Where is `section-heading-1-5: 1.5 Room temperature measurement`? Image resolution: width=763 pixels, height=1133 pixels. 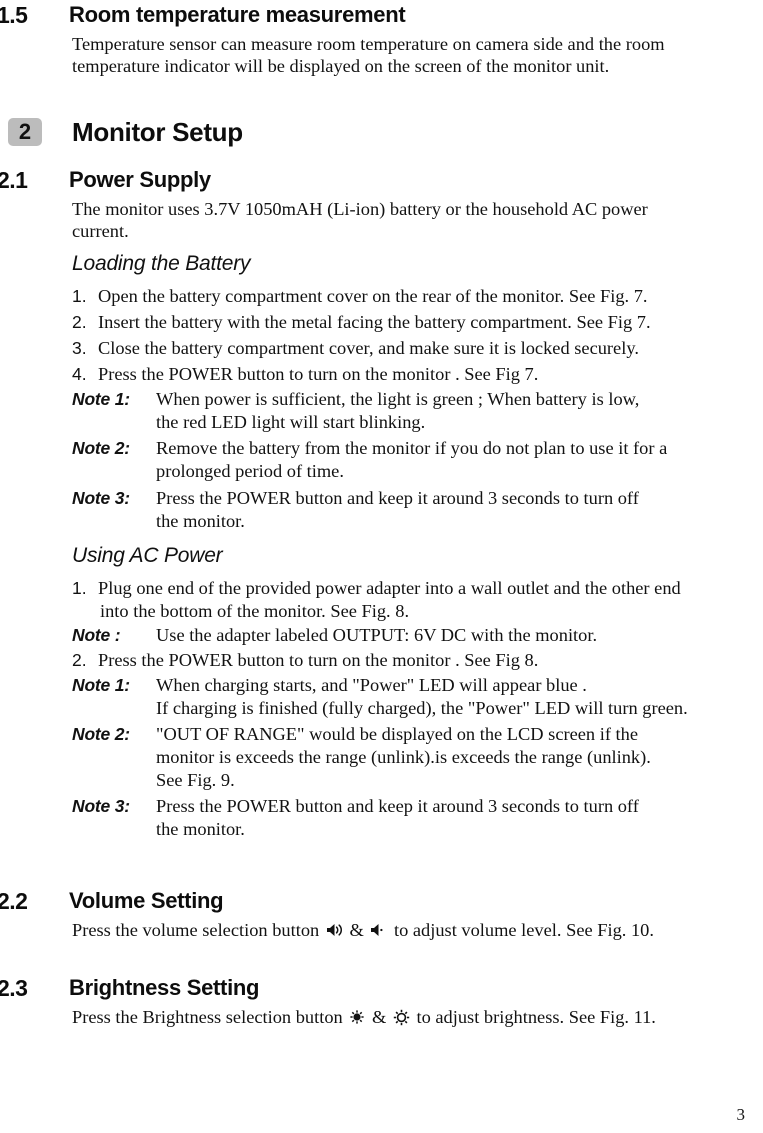
section-heading-1-5: 1.5 Room temperature measurement is located at coordinates (381, 15).